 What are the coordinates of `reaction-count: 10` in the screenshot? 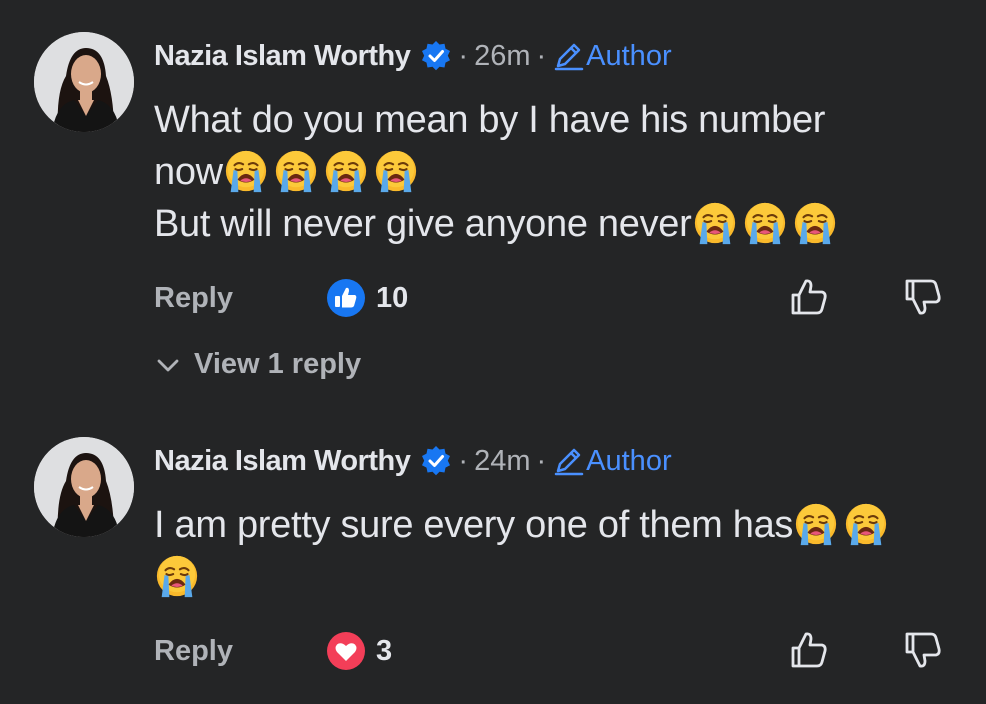 It's located at (392, 297).